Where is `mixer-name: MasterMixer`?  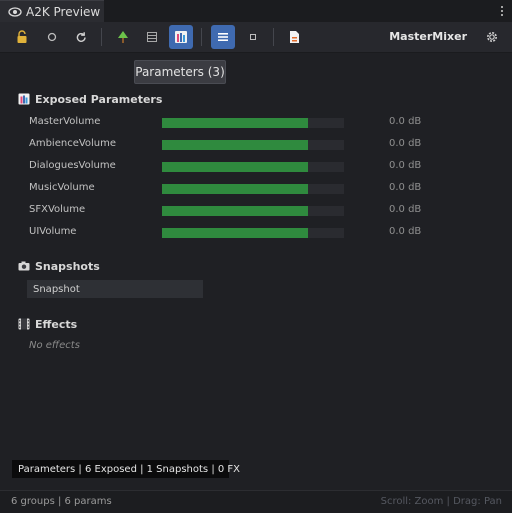 mixer-name: MasterMixer is located at coordinates (428, 36).